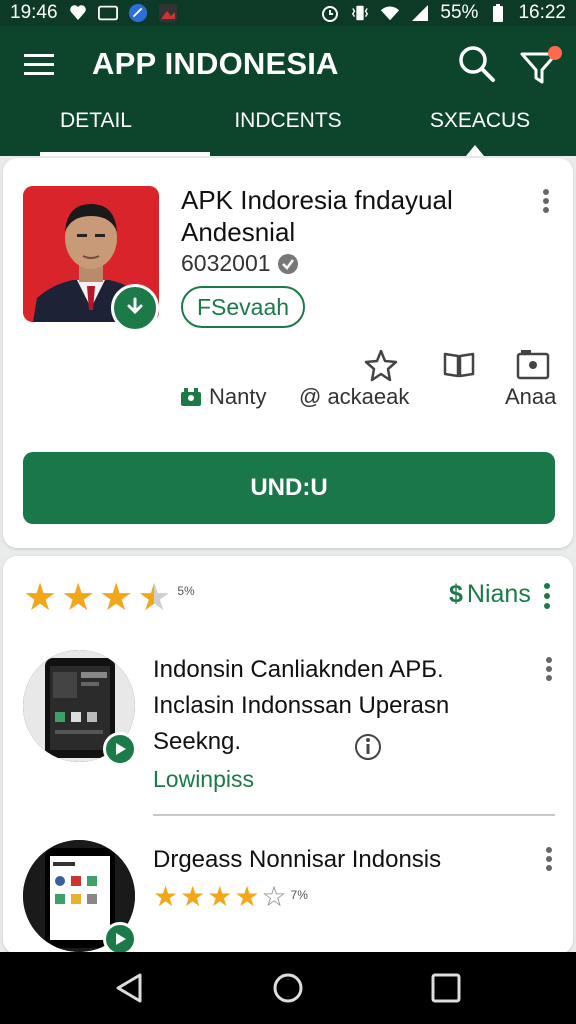  I want to click on tab-indcents: INDCENTS, so click(288, 131).